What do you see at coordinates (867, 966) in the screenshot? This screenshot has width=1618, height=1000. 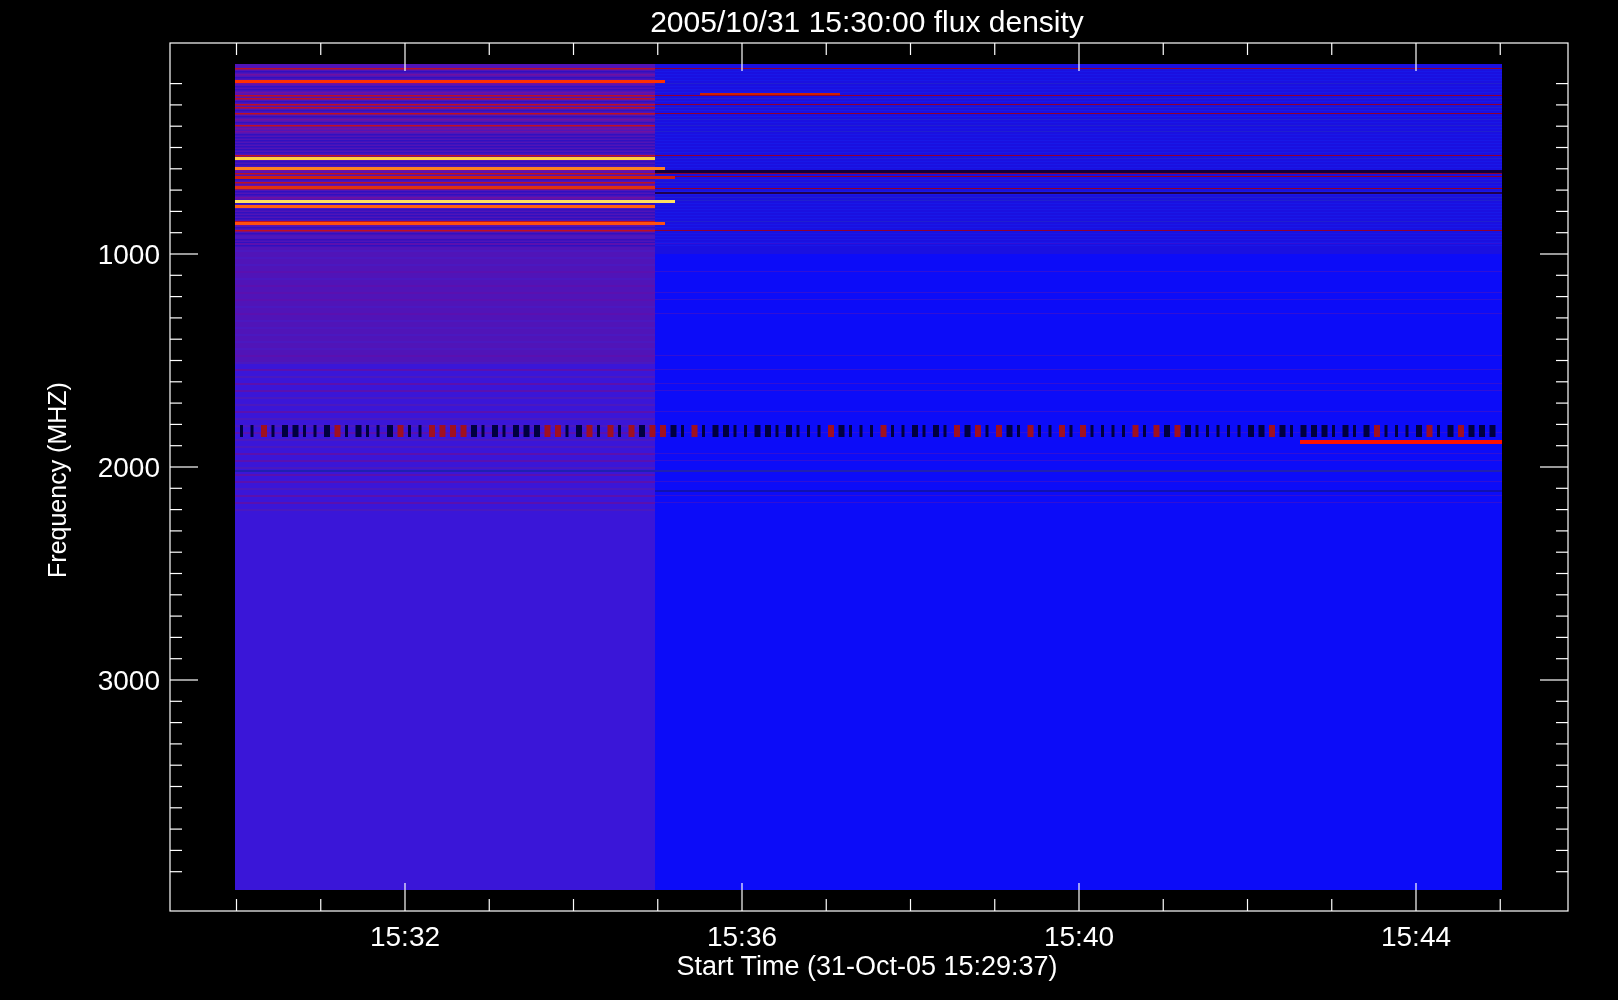 I see `x-axis-label: Start Time (31-Oct-05 15:29:37)` at bounding box center [867, 966].